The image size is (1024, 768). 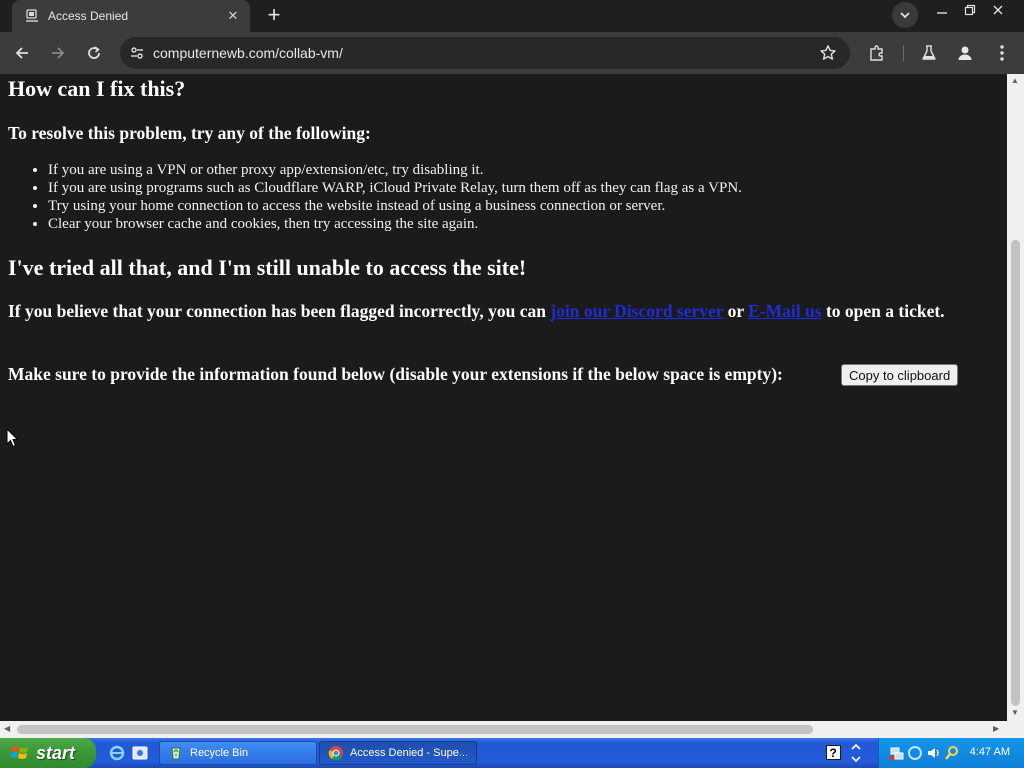 I want to click on extensions-button, so click(x=877, y=53).